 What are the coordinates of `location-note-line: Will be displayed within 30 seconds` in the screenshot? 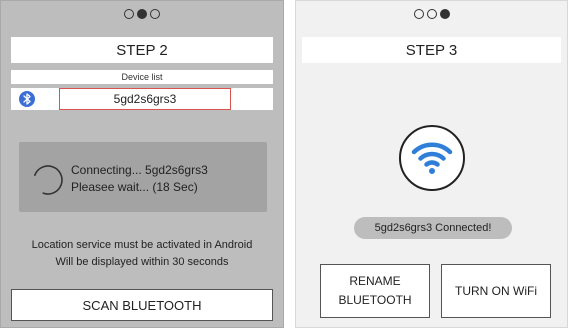 It's located at (142, 262).